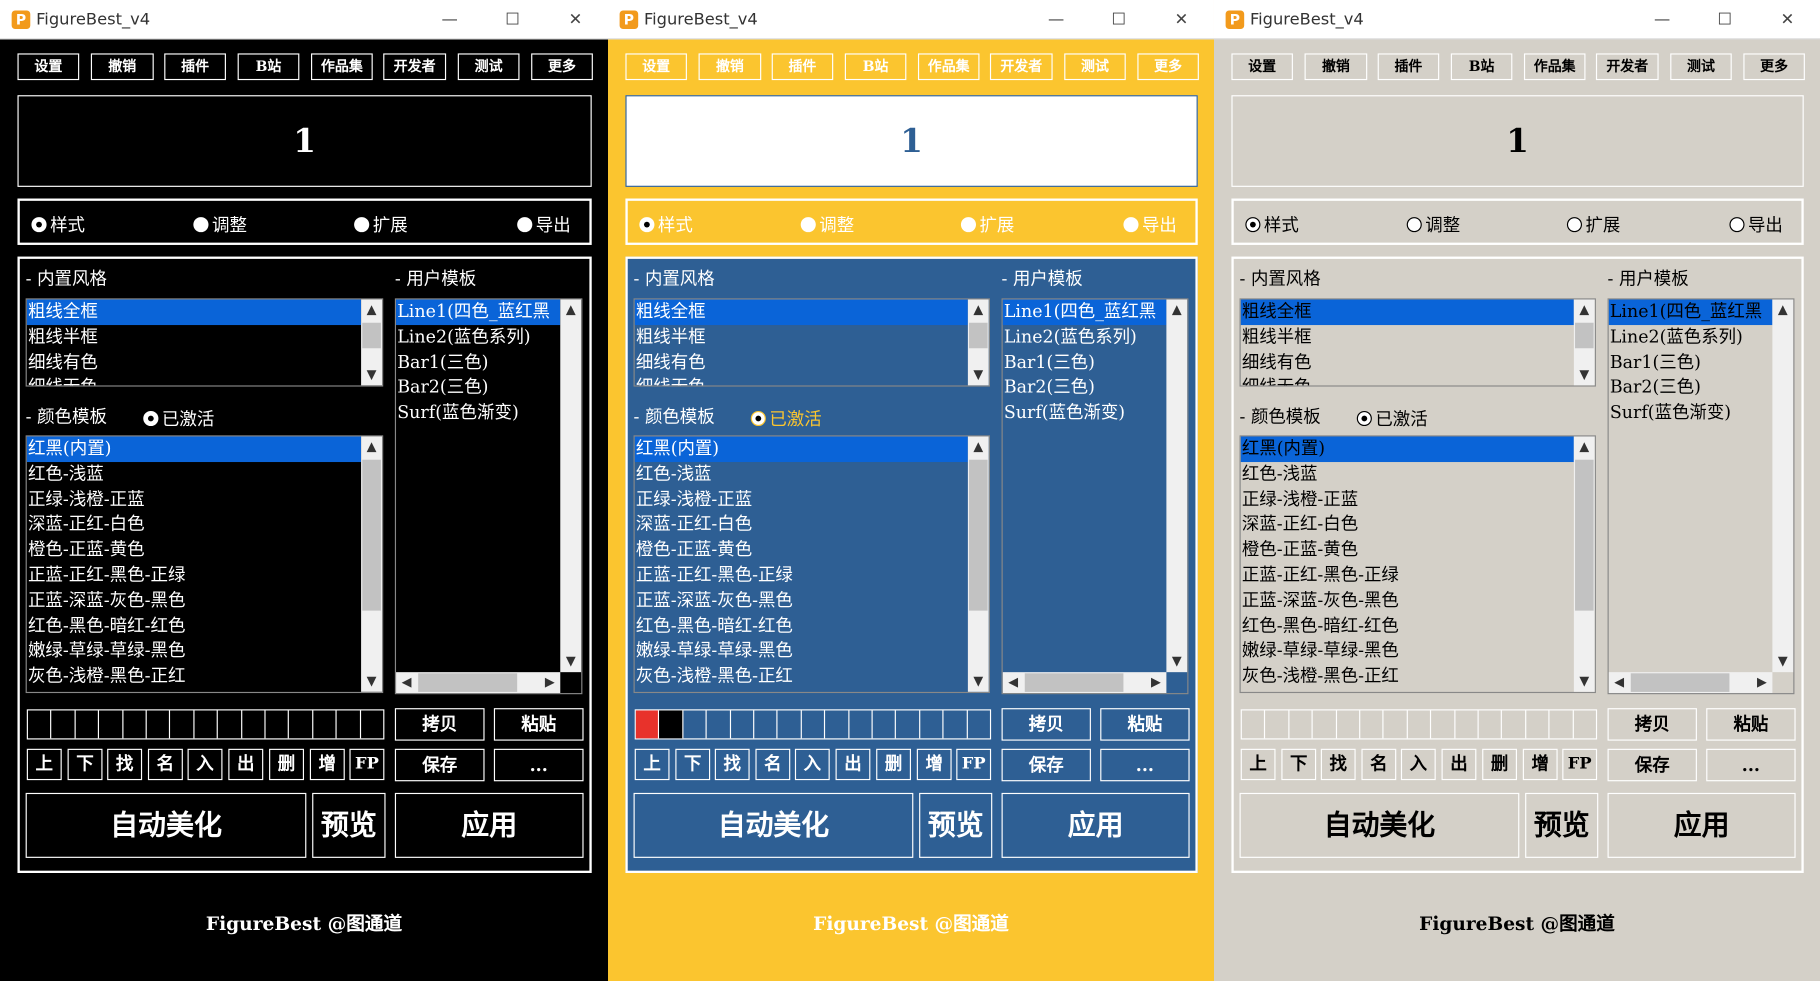  I want to click on builtin-style-scrollbar: ▲ ▼, so click(372, 342).